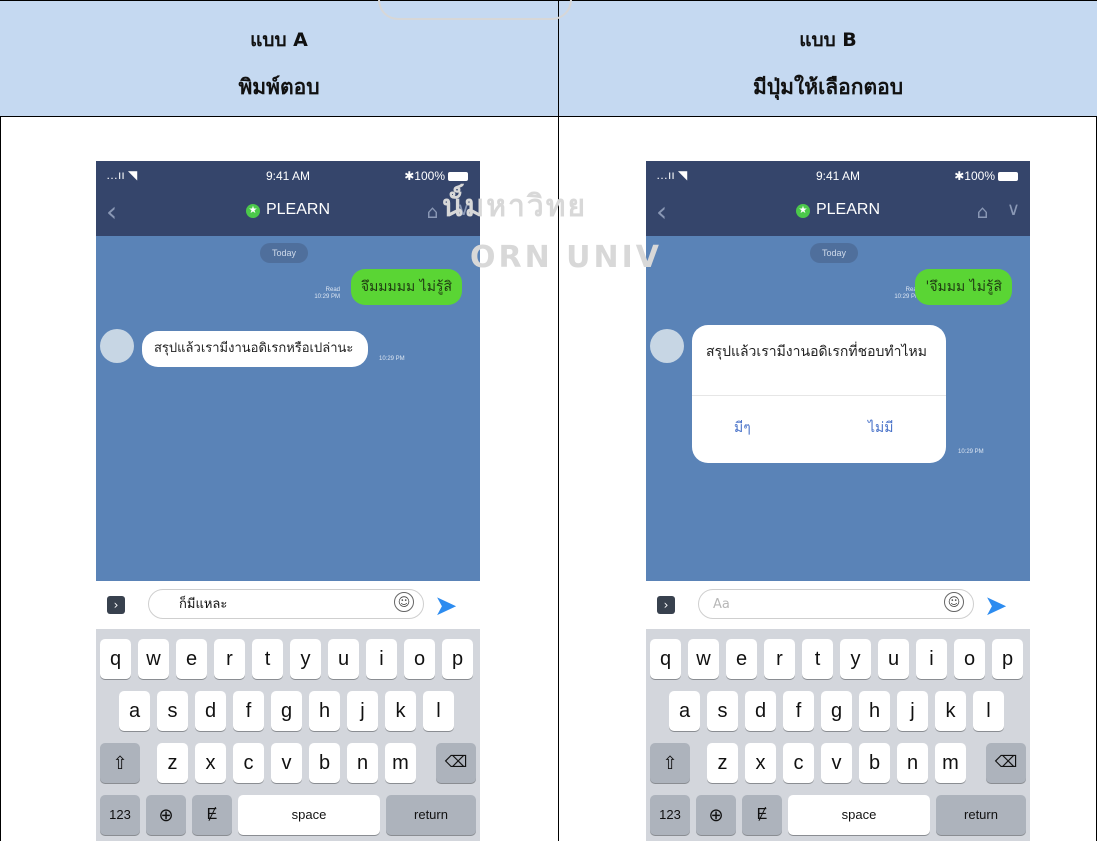 The height and width of the screenshot is (841, 1099). I want to click on battery-indicator: ✱100%, so click(986, 176).